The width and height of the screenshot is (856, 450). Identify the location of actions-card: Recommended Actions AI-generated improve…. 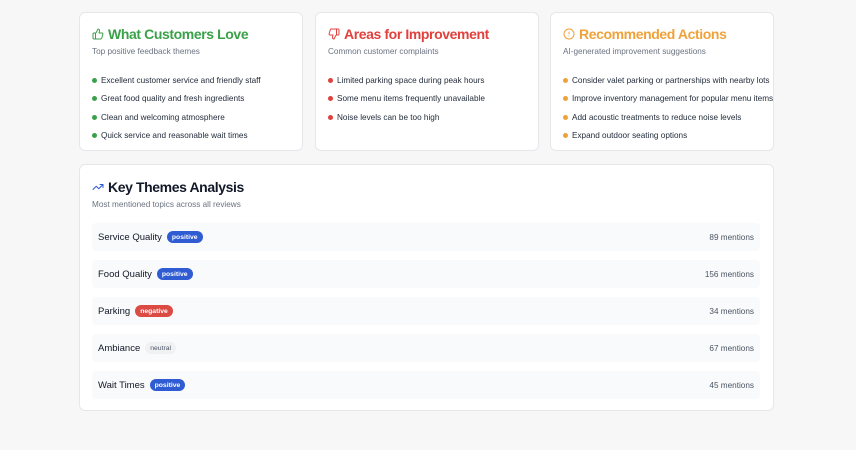
(662, 81).